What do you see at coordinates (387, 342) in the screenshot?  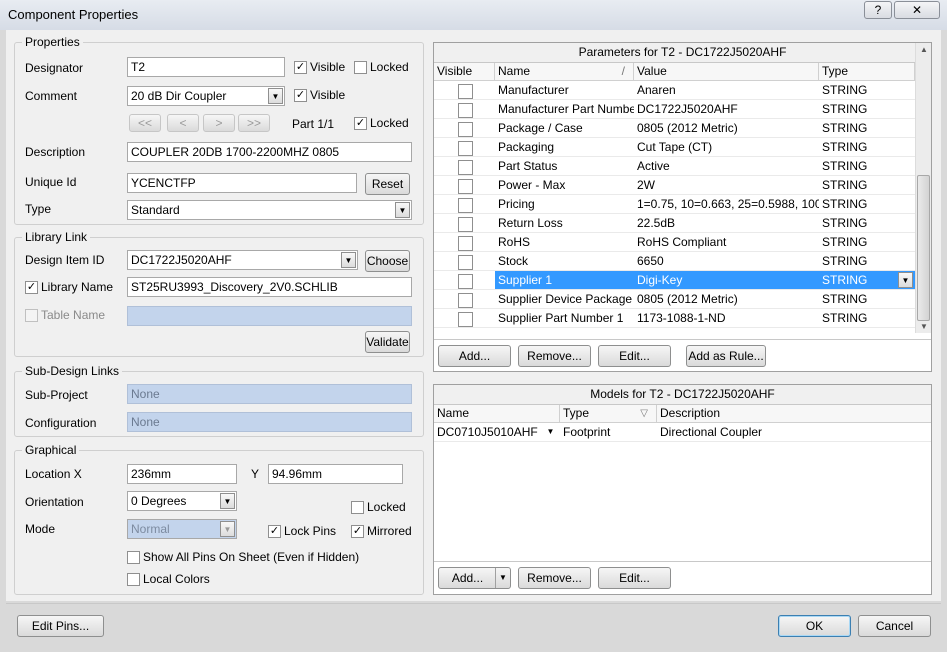 I see `validate-button: Validate` at bounding box center [387, 342].